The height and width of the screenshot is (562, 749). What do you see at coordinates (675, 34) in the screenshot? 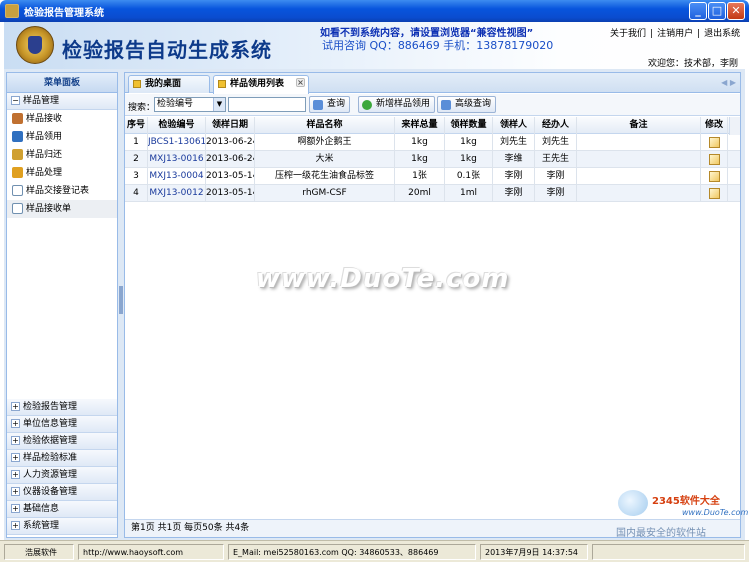
I see `logout-link: 注销用户` at bounding box center [675, 34].